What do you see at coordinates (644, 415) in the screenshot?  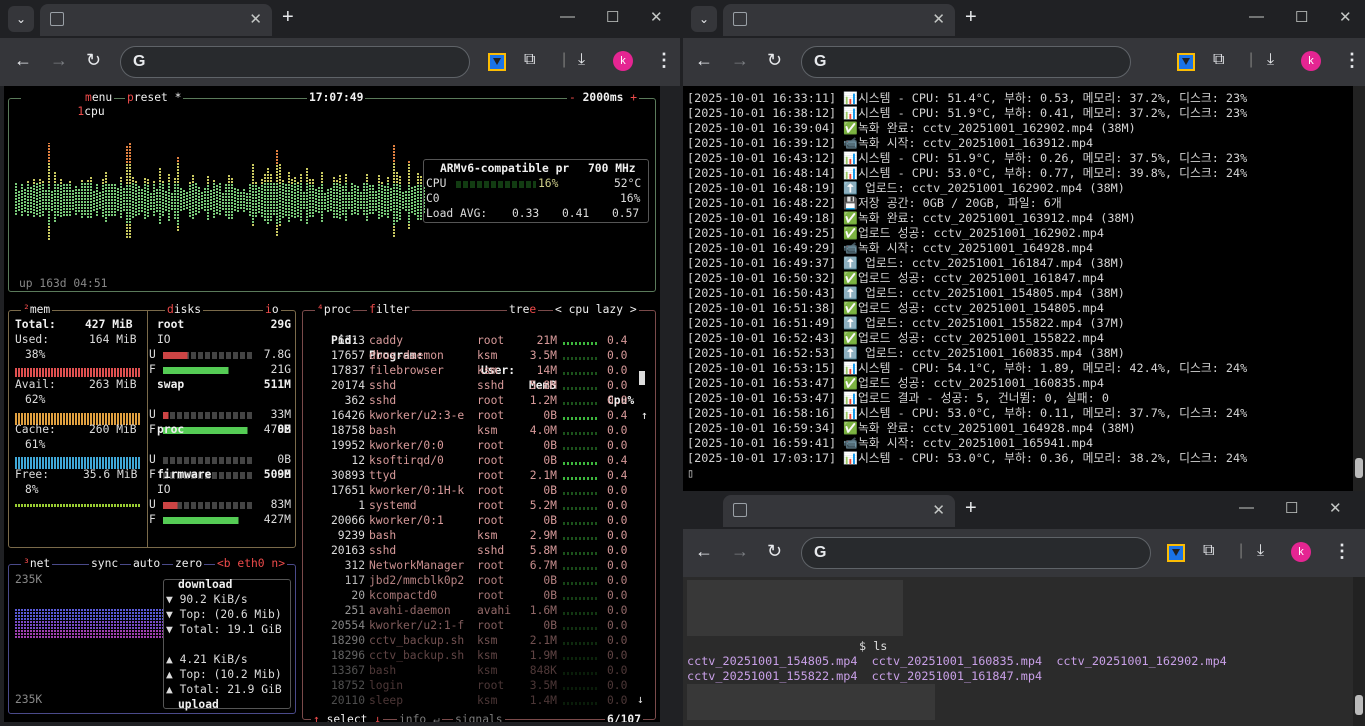 I see `scroll-up-icon: ↑` at bounding box center [644, 415].